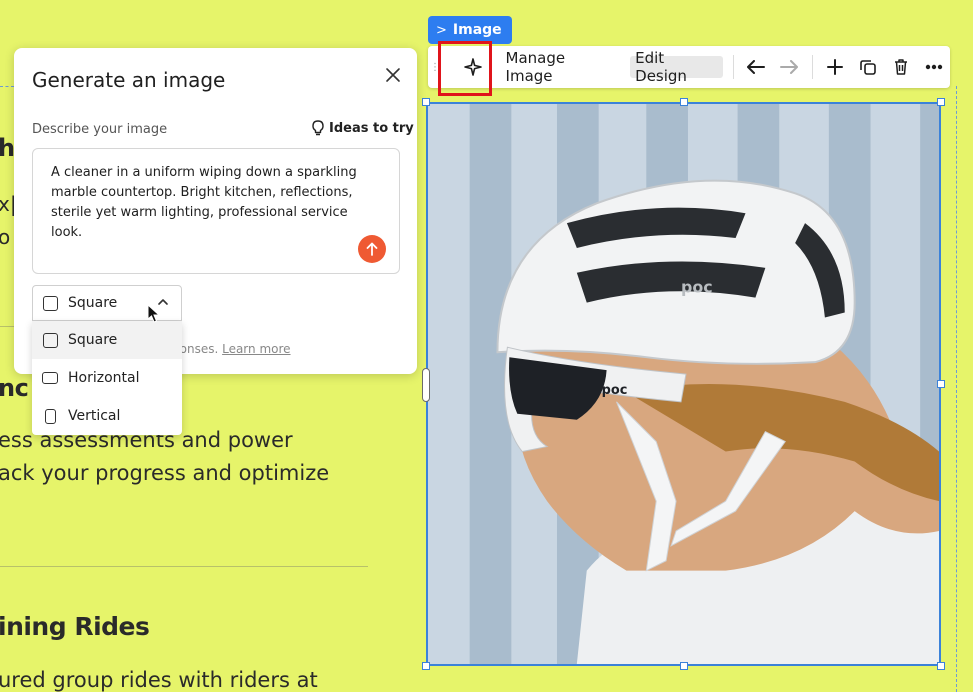 The width and height of the screenshot is (973, 692). I want to click on ai-generate-button, so click(473, 67).